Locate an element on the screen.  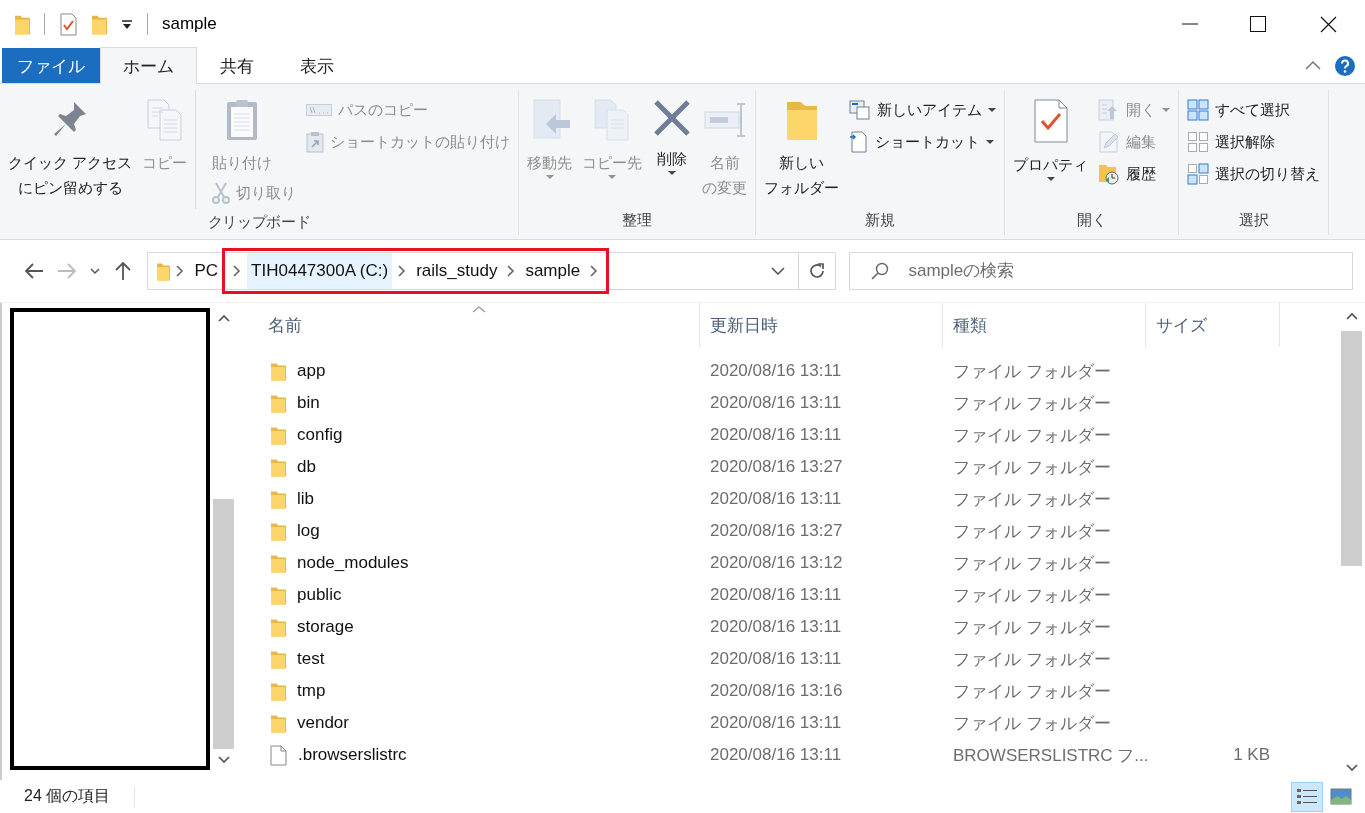
document-arrow-icon is located at coordinates (859, 142).